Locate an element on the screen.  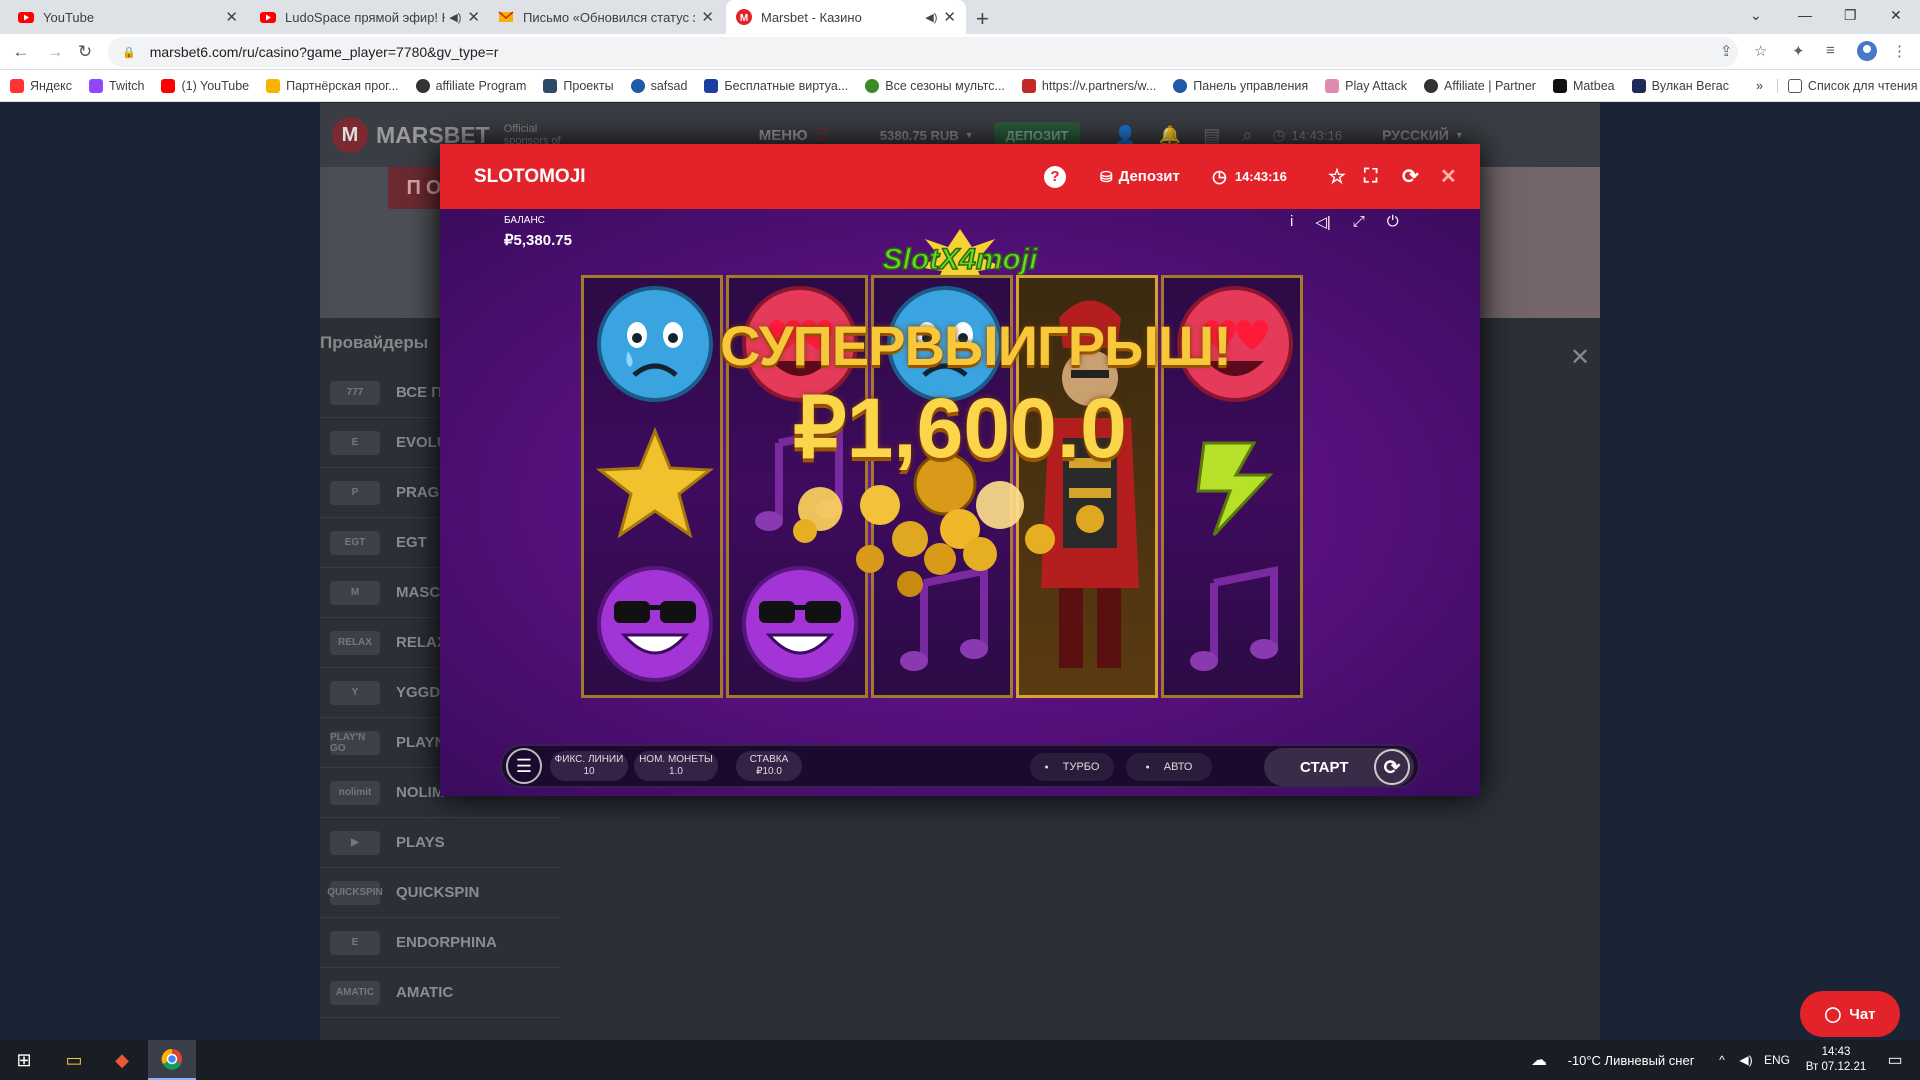
bookmark-projects: Проекты is located at coordinates (578, 85).